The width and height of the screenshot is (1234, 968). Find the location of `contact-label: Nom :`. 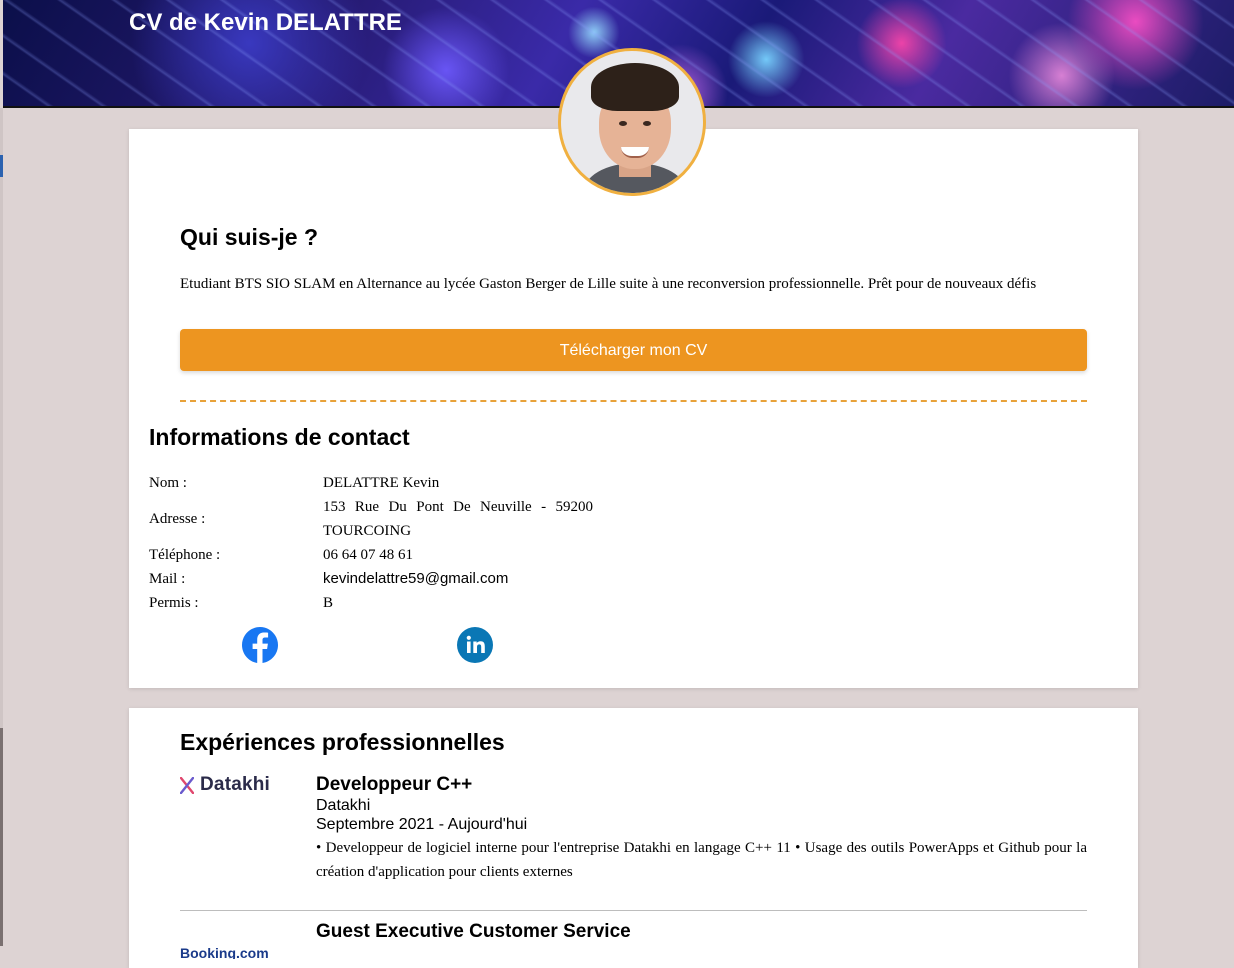

contact-label: Nom : is located at coordinates (168, 483).